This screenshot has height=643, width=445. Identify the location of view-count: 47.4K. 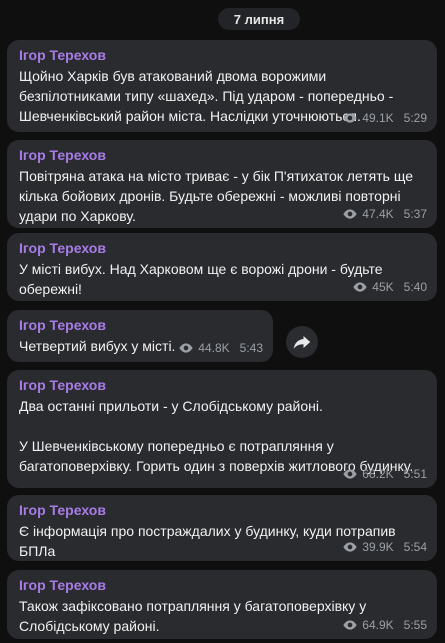
(378, 214).